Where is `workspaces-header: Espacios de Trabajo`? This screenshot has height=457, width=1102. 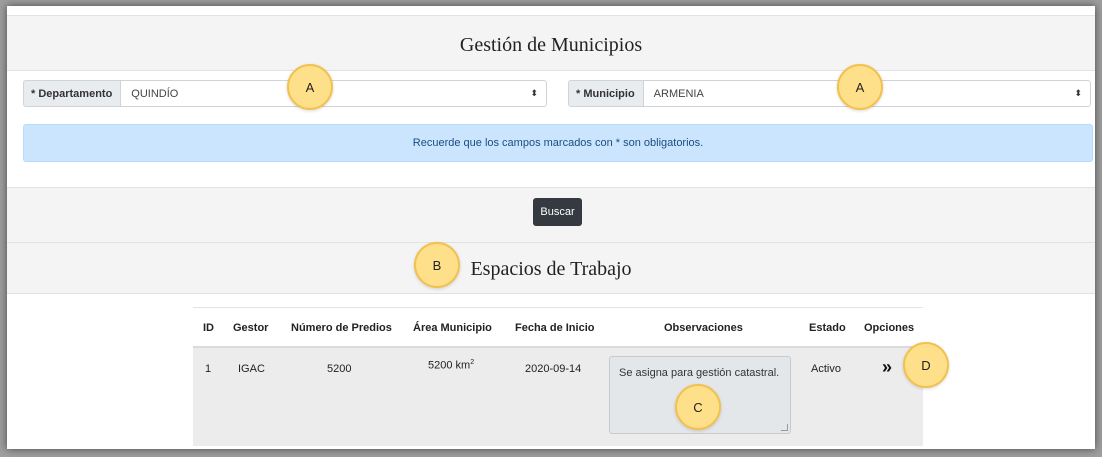 workspaces-header: Espacios de Trabajo is located at coordinates (551, 268).